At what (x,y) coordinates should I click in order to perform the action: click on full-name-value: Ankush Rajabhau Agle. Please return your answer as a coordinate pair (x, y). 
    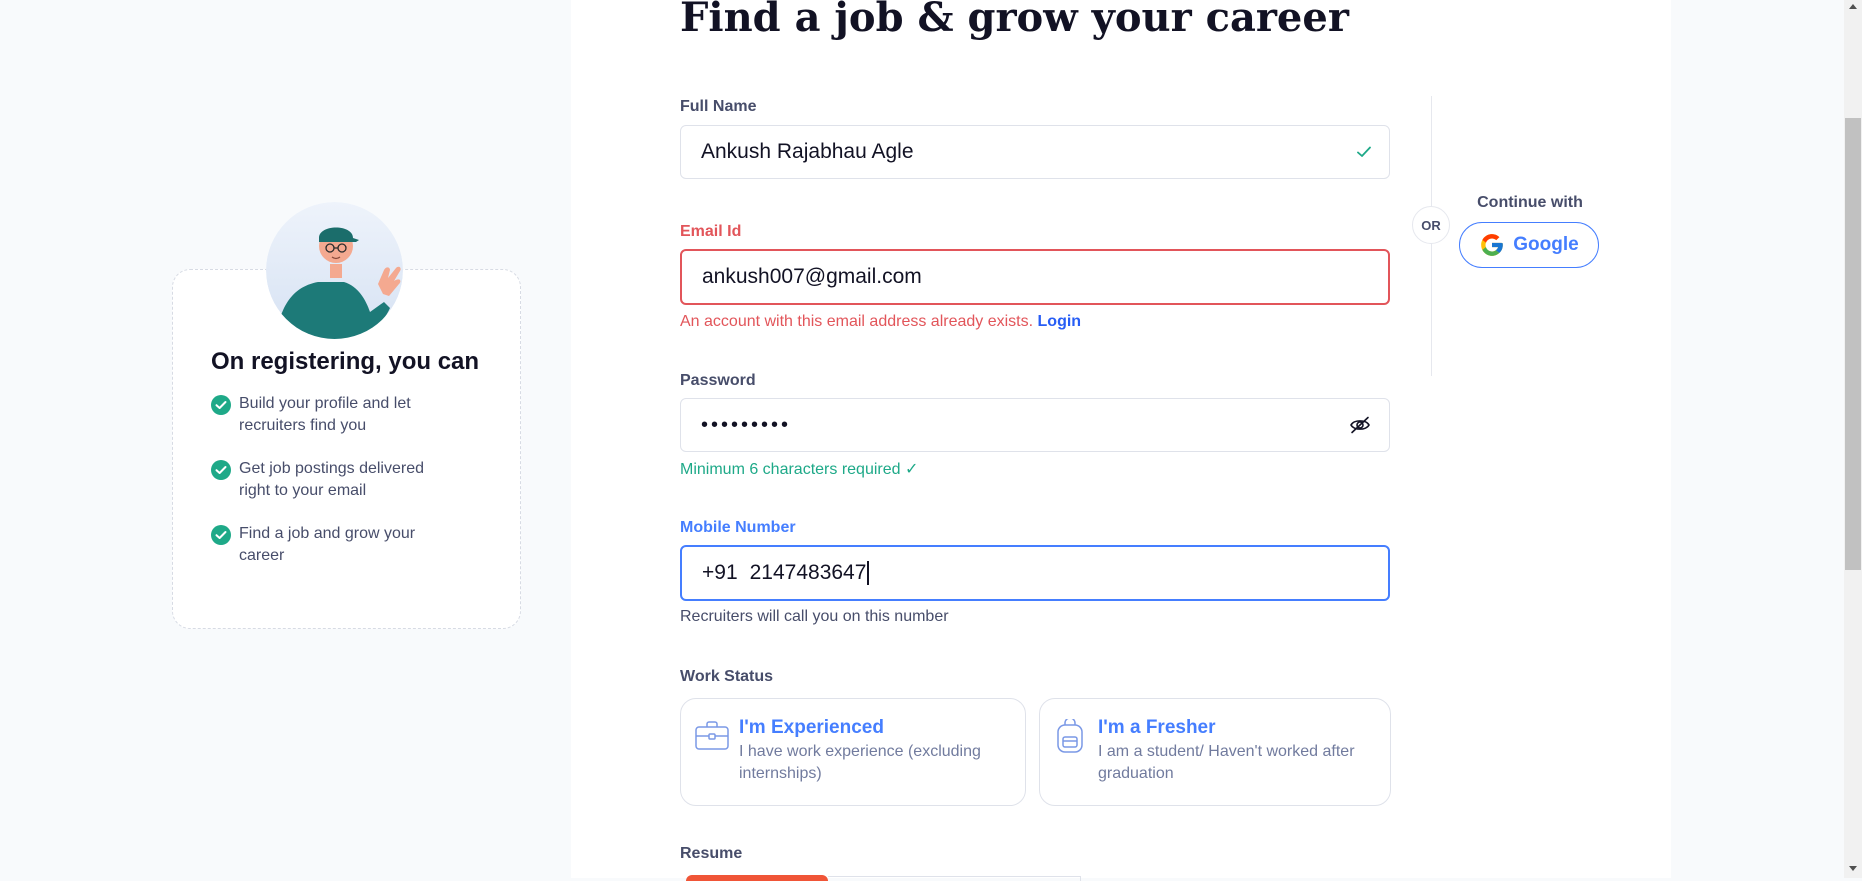
    Looking at the image, I should click on (807, 151).